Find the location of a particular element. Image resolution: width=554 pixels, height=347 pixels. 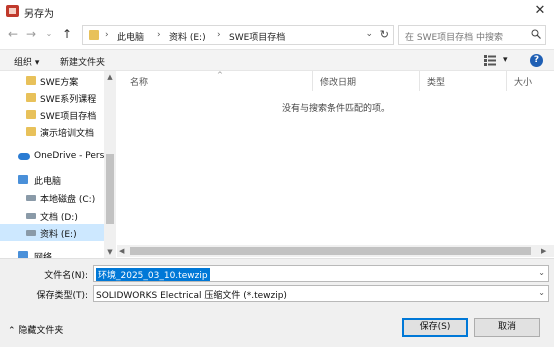

scroll-down-icon: ▼ is located at coordinates (110, 252).